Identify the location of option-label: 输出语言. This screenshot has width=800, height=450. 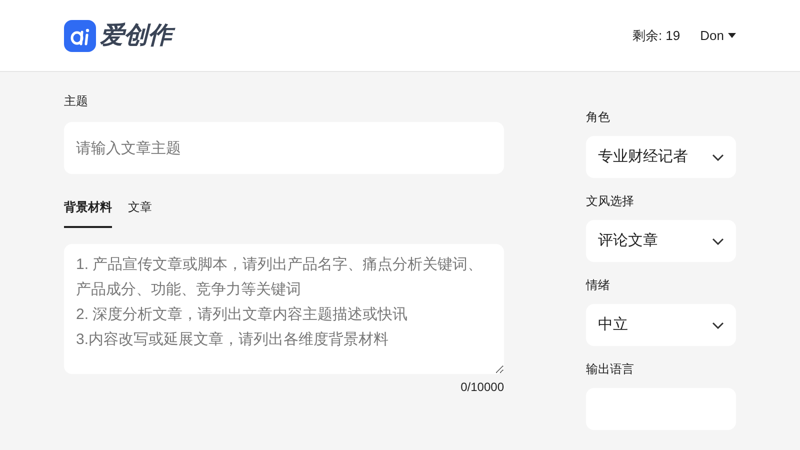
(610, 369).